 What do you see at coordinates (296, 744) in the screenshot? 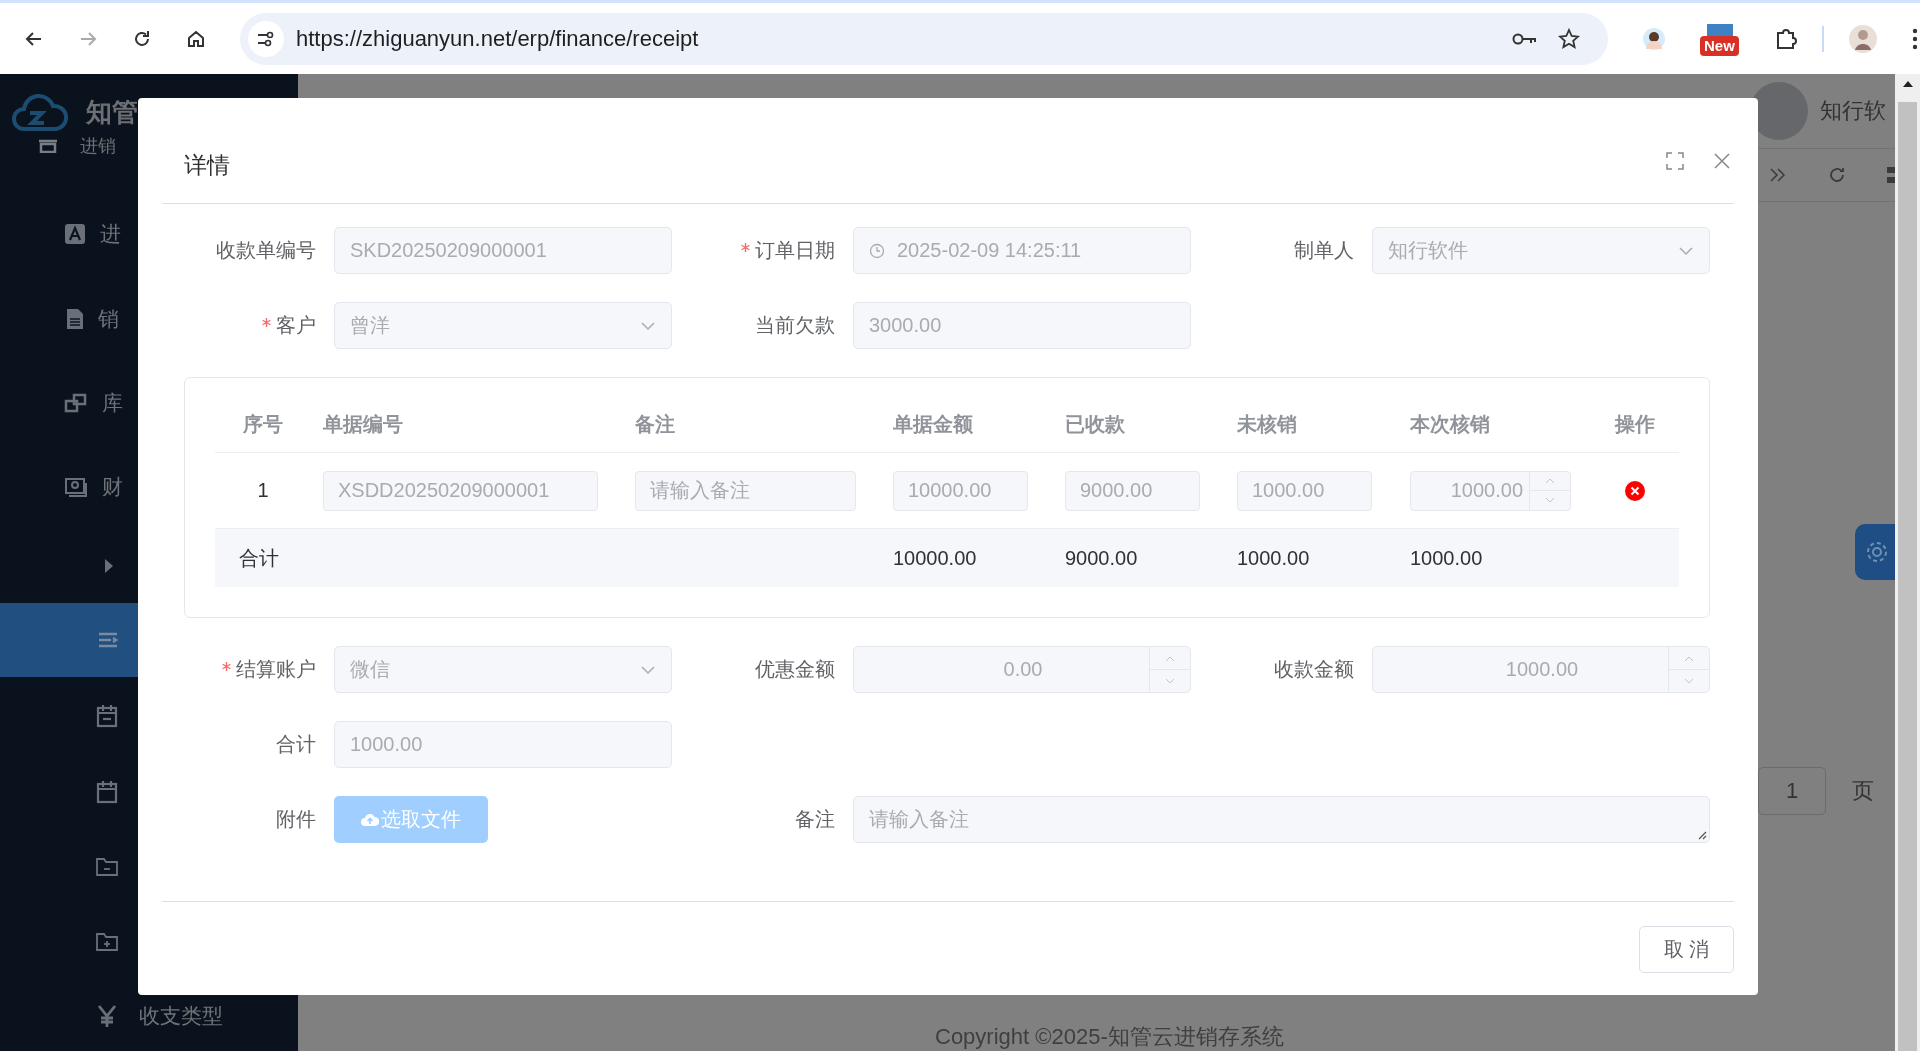
I see `field-label: 合计` at bounding box center [296, 744].